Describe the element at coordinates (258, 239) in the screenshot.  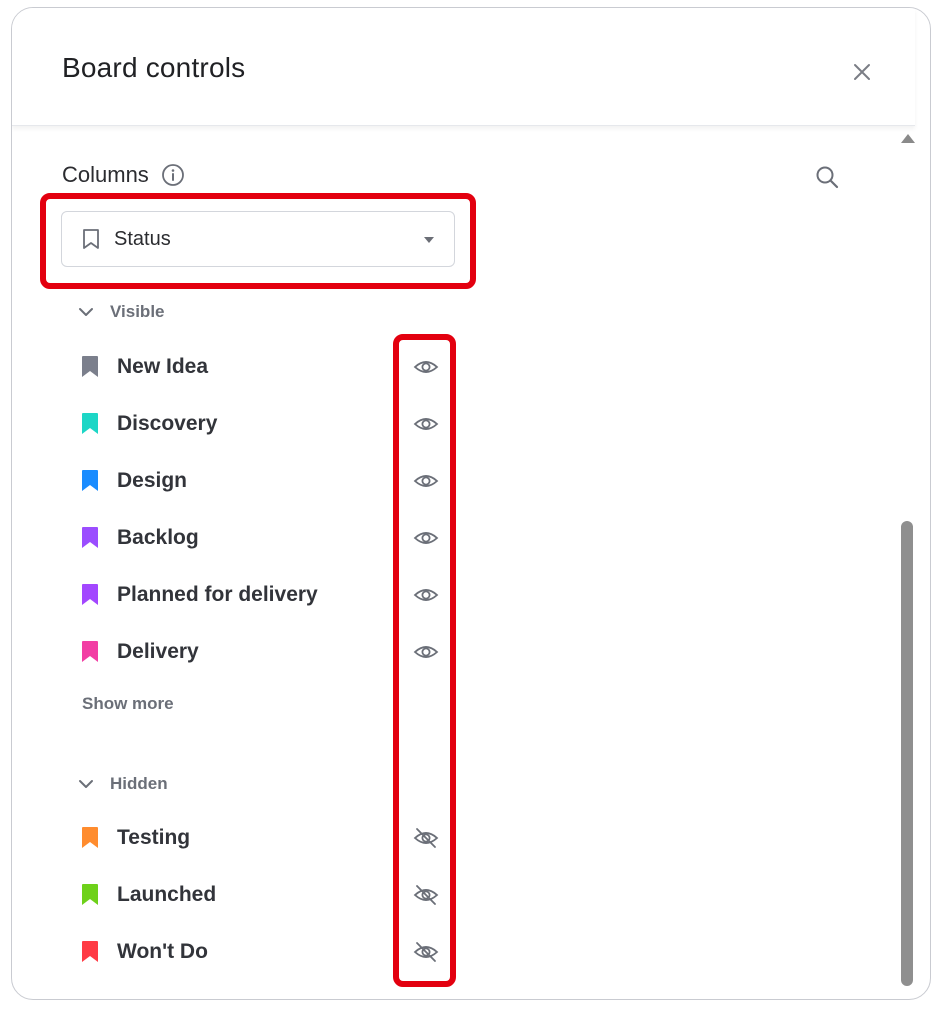
I see `status-select: Status` at that location.